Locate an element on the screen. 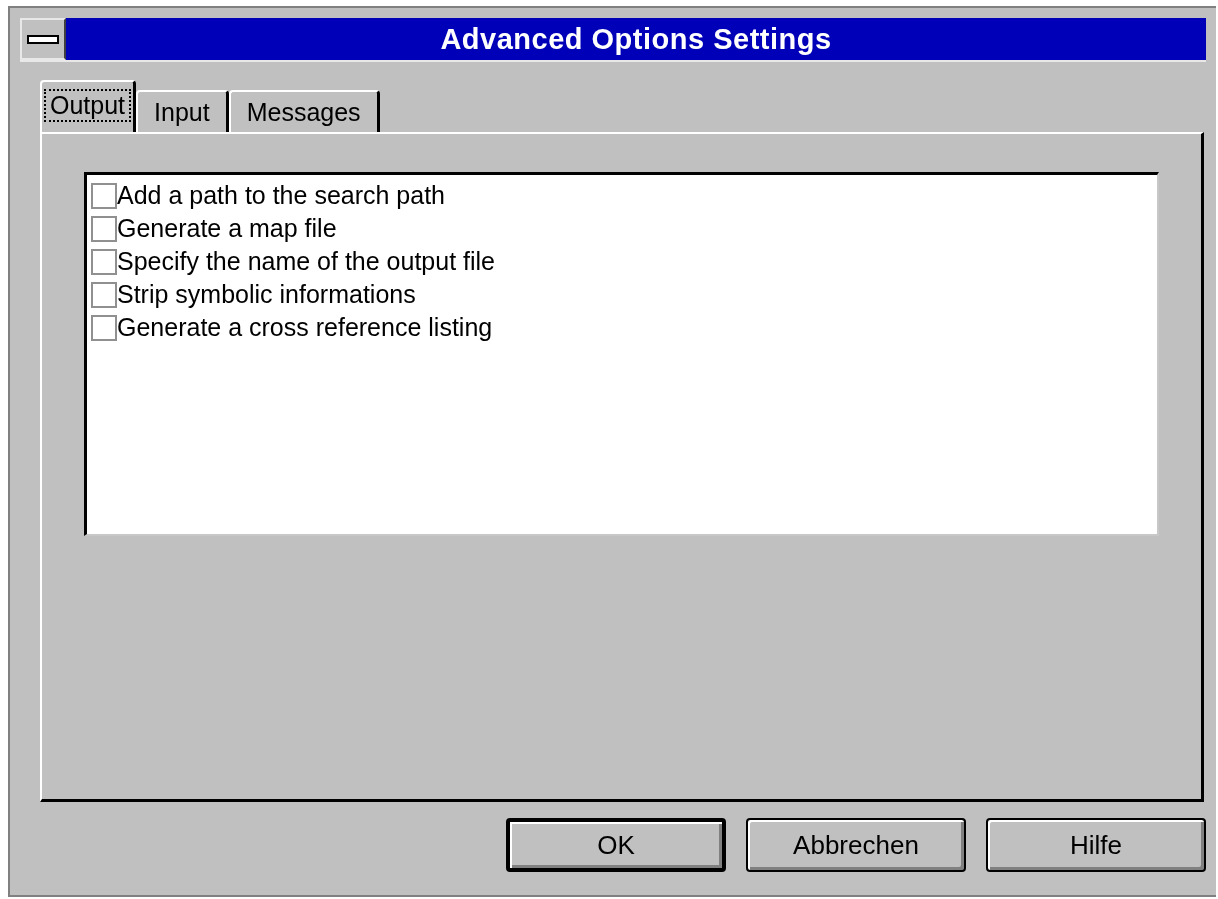 This screenshot has width=1218, height=899. option-label: Generate a map file is located at coordinates (227, 228).